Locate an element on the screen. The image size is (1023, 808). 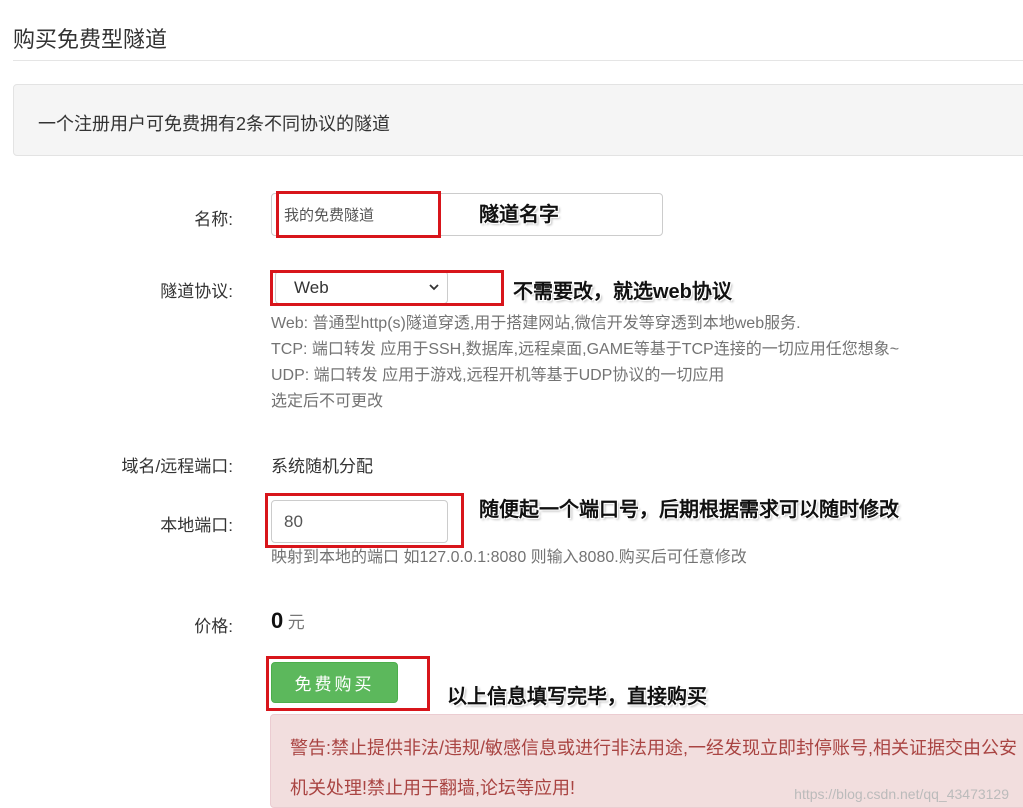
annotation-port: 随便起一个端口号，后期根据需求可以随时修改 is located at coordinates (689, 510).